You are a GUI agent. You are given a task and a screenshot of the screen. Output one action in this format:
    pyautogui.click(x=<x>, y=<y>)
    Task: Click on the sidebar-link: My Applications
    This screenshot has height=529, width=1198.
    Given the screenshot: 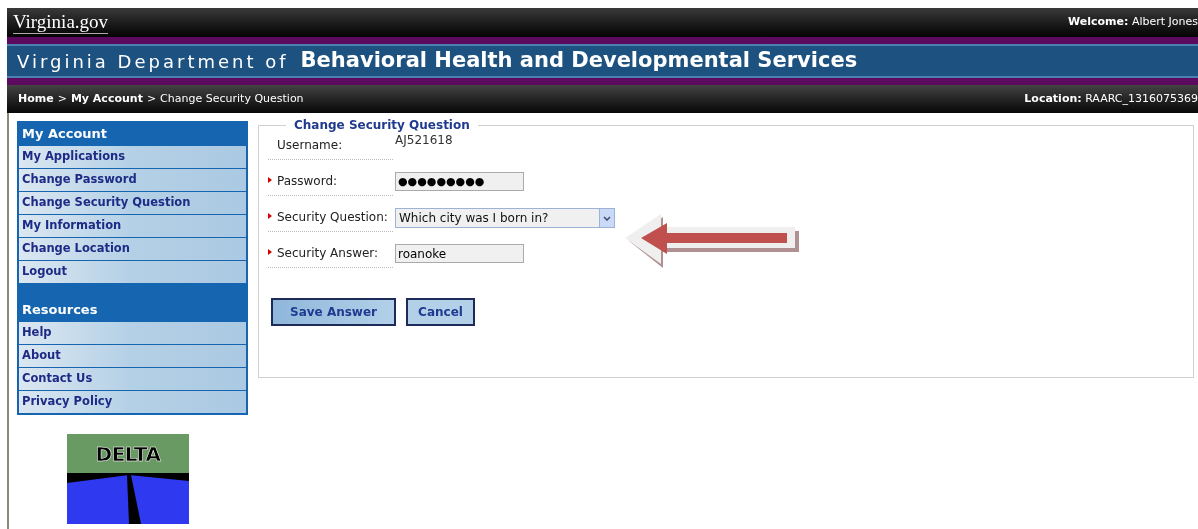 What is the action you would take?
    pyautogui.click(x=132, y=157)
    